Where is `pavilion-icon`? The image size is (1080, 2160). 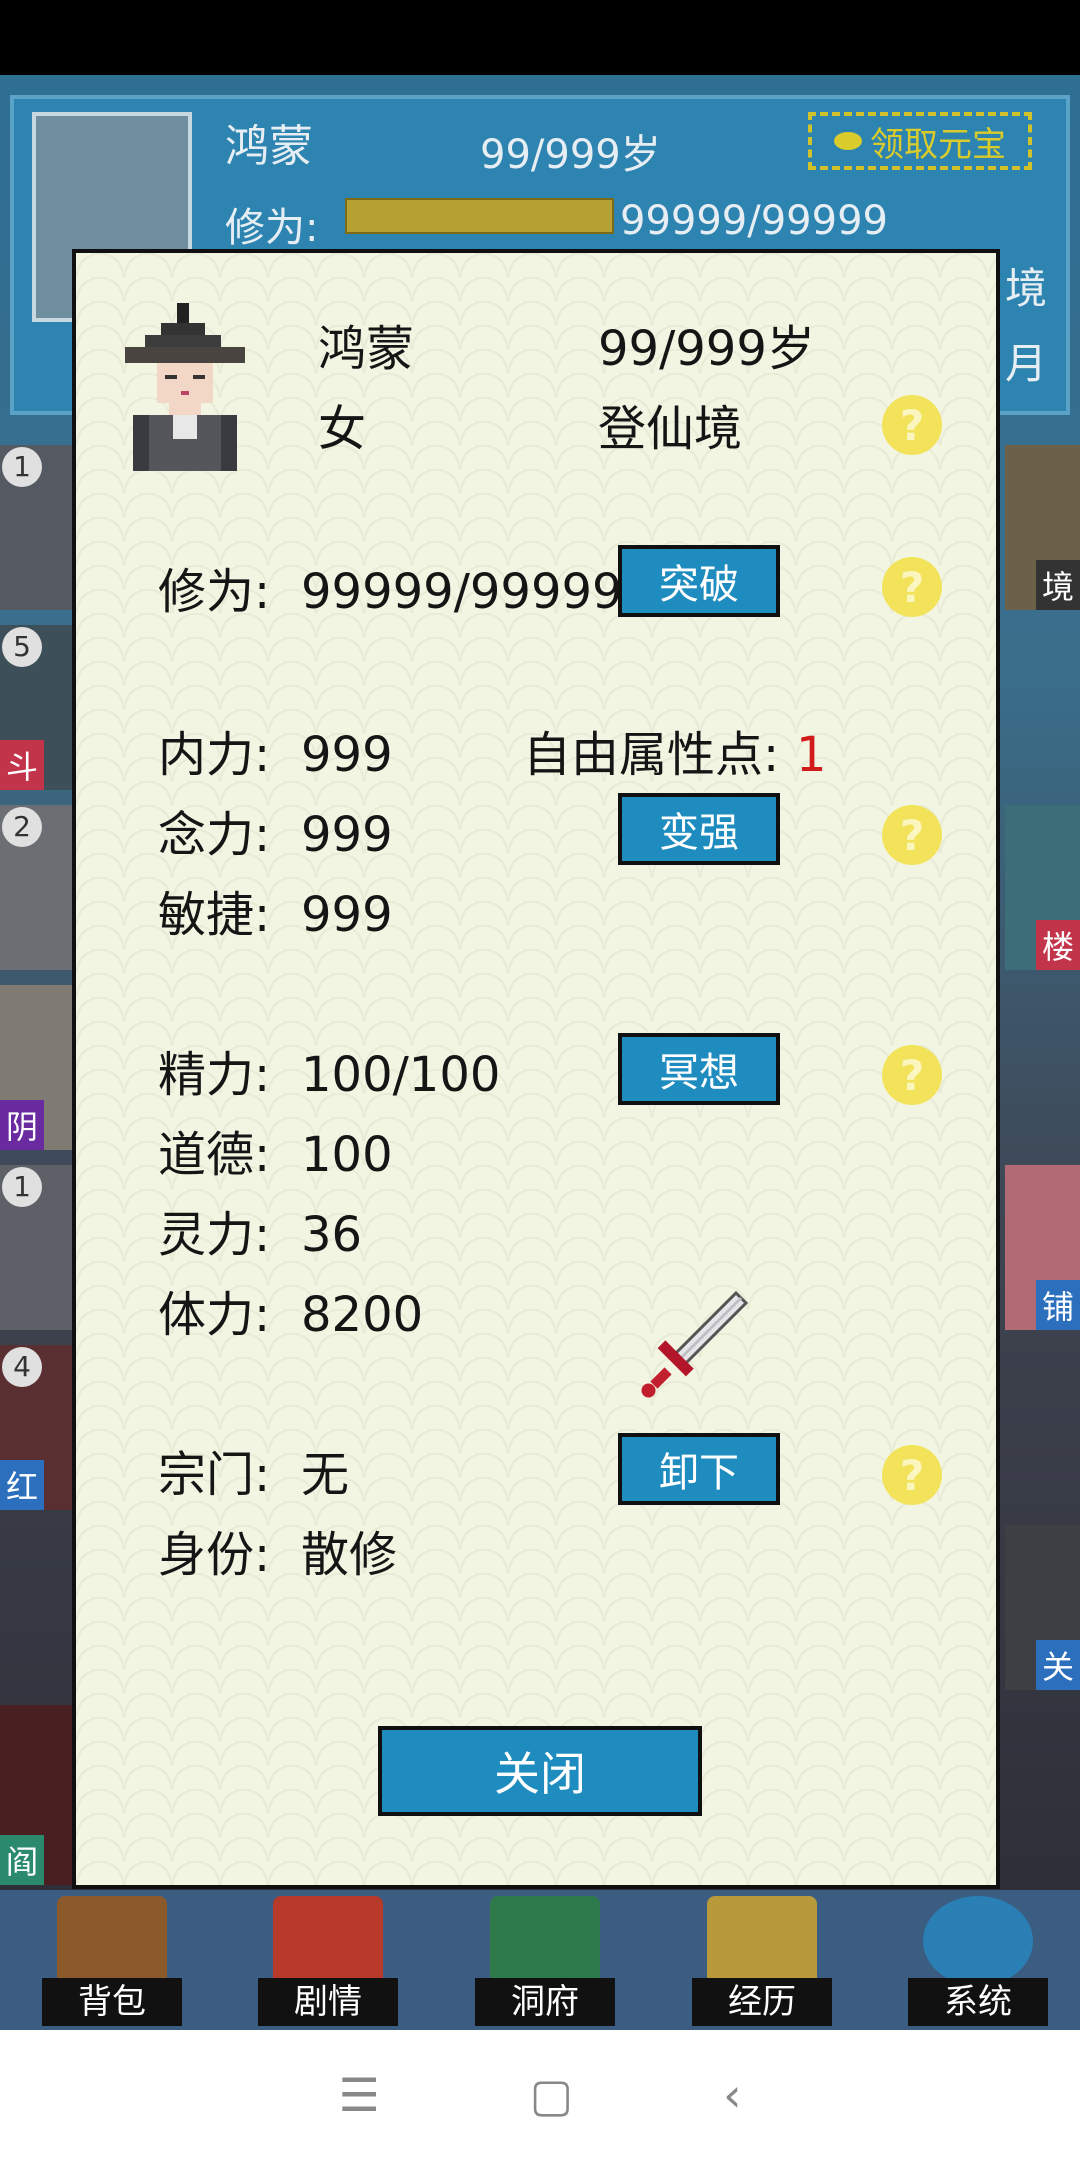 pavilion-icon is located at coordinates (545, 1941).